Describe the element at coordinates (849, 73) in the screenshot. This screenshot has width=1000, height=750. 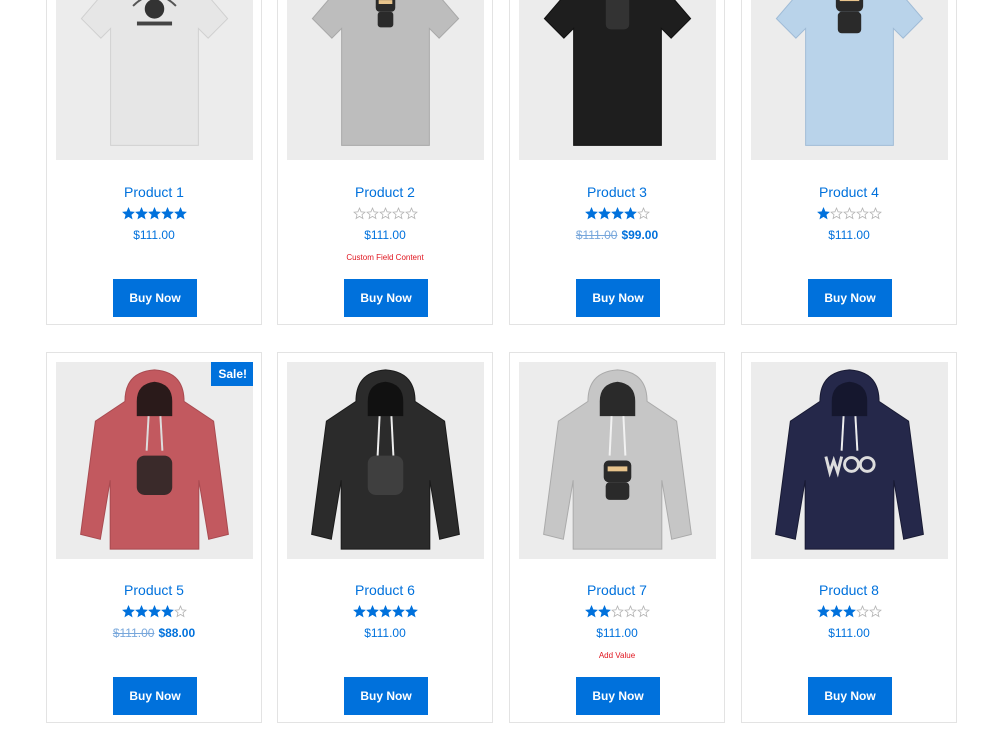
I see `light-blue-tshirt-image` at that location.